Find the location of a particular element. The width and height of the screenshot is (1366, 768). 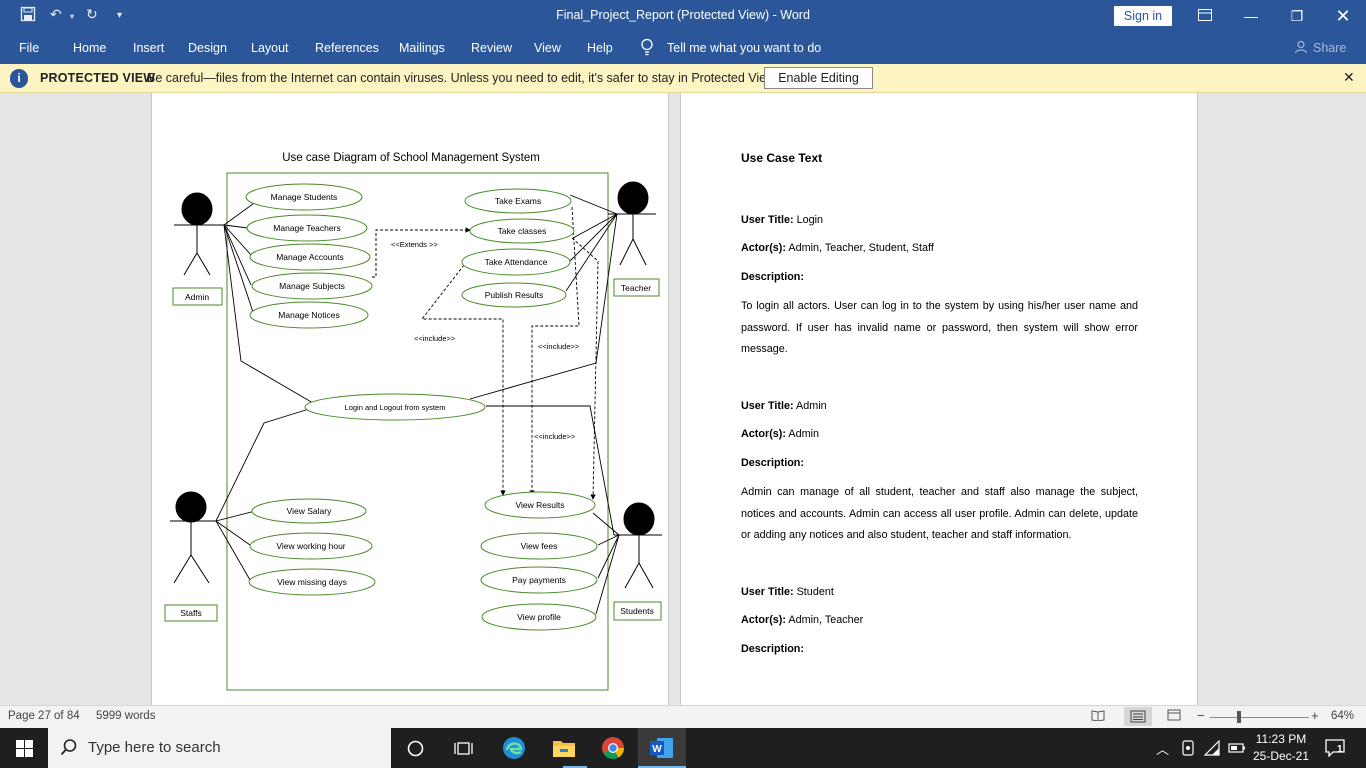

edge-icon is located at coordinates (514, 750).